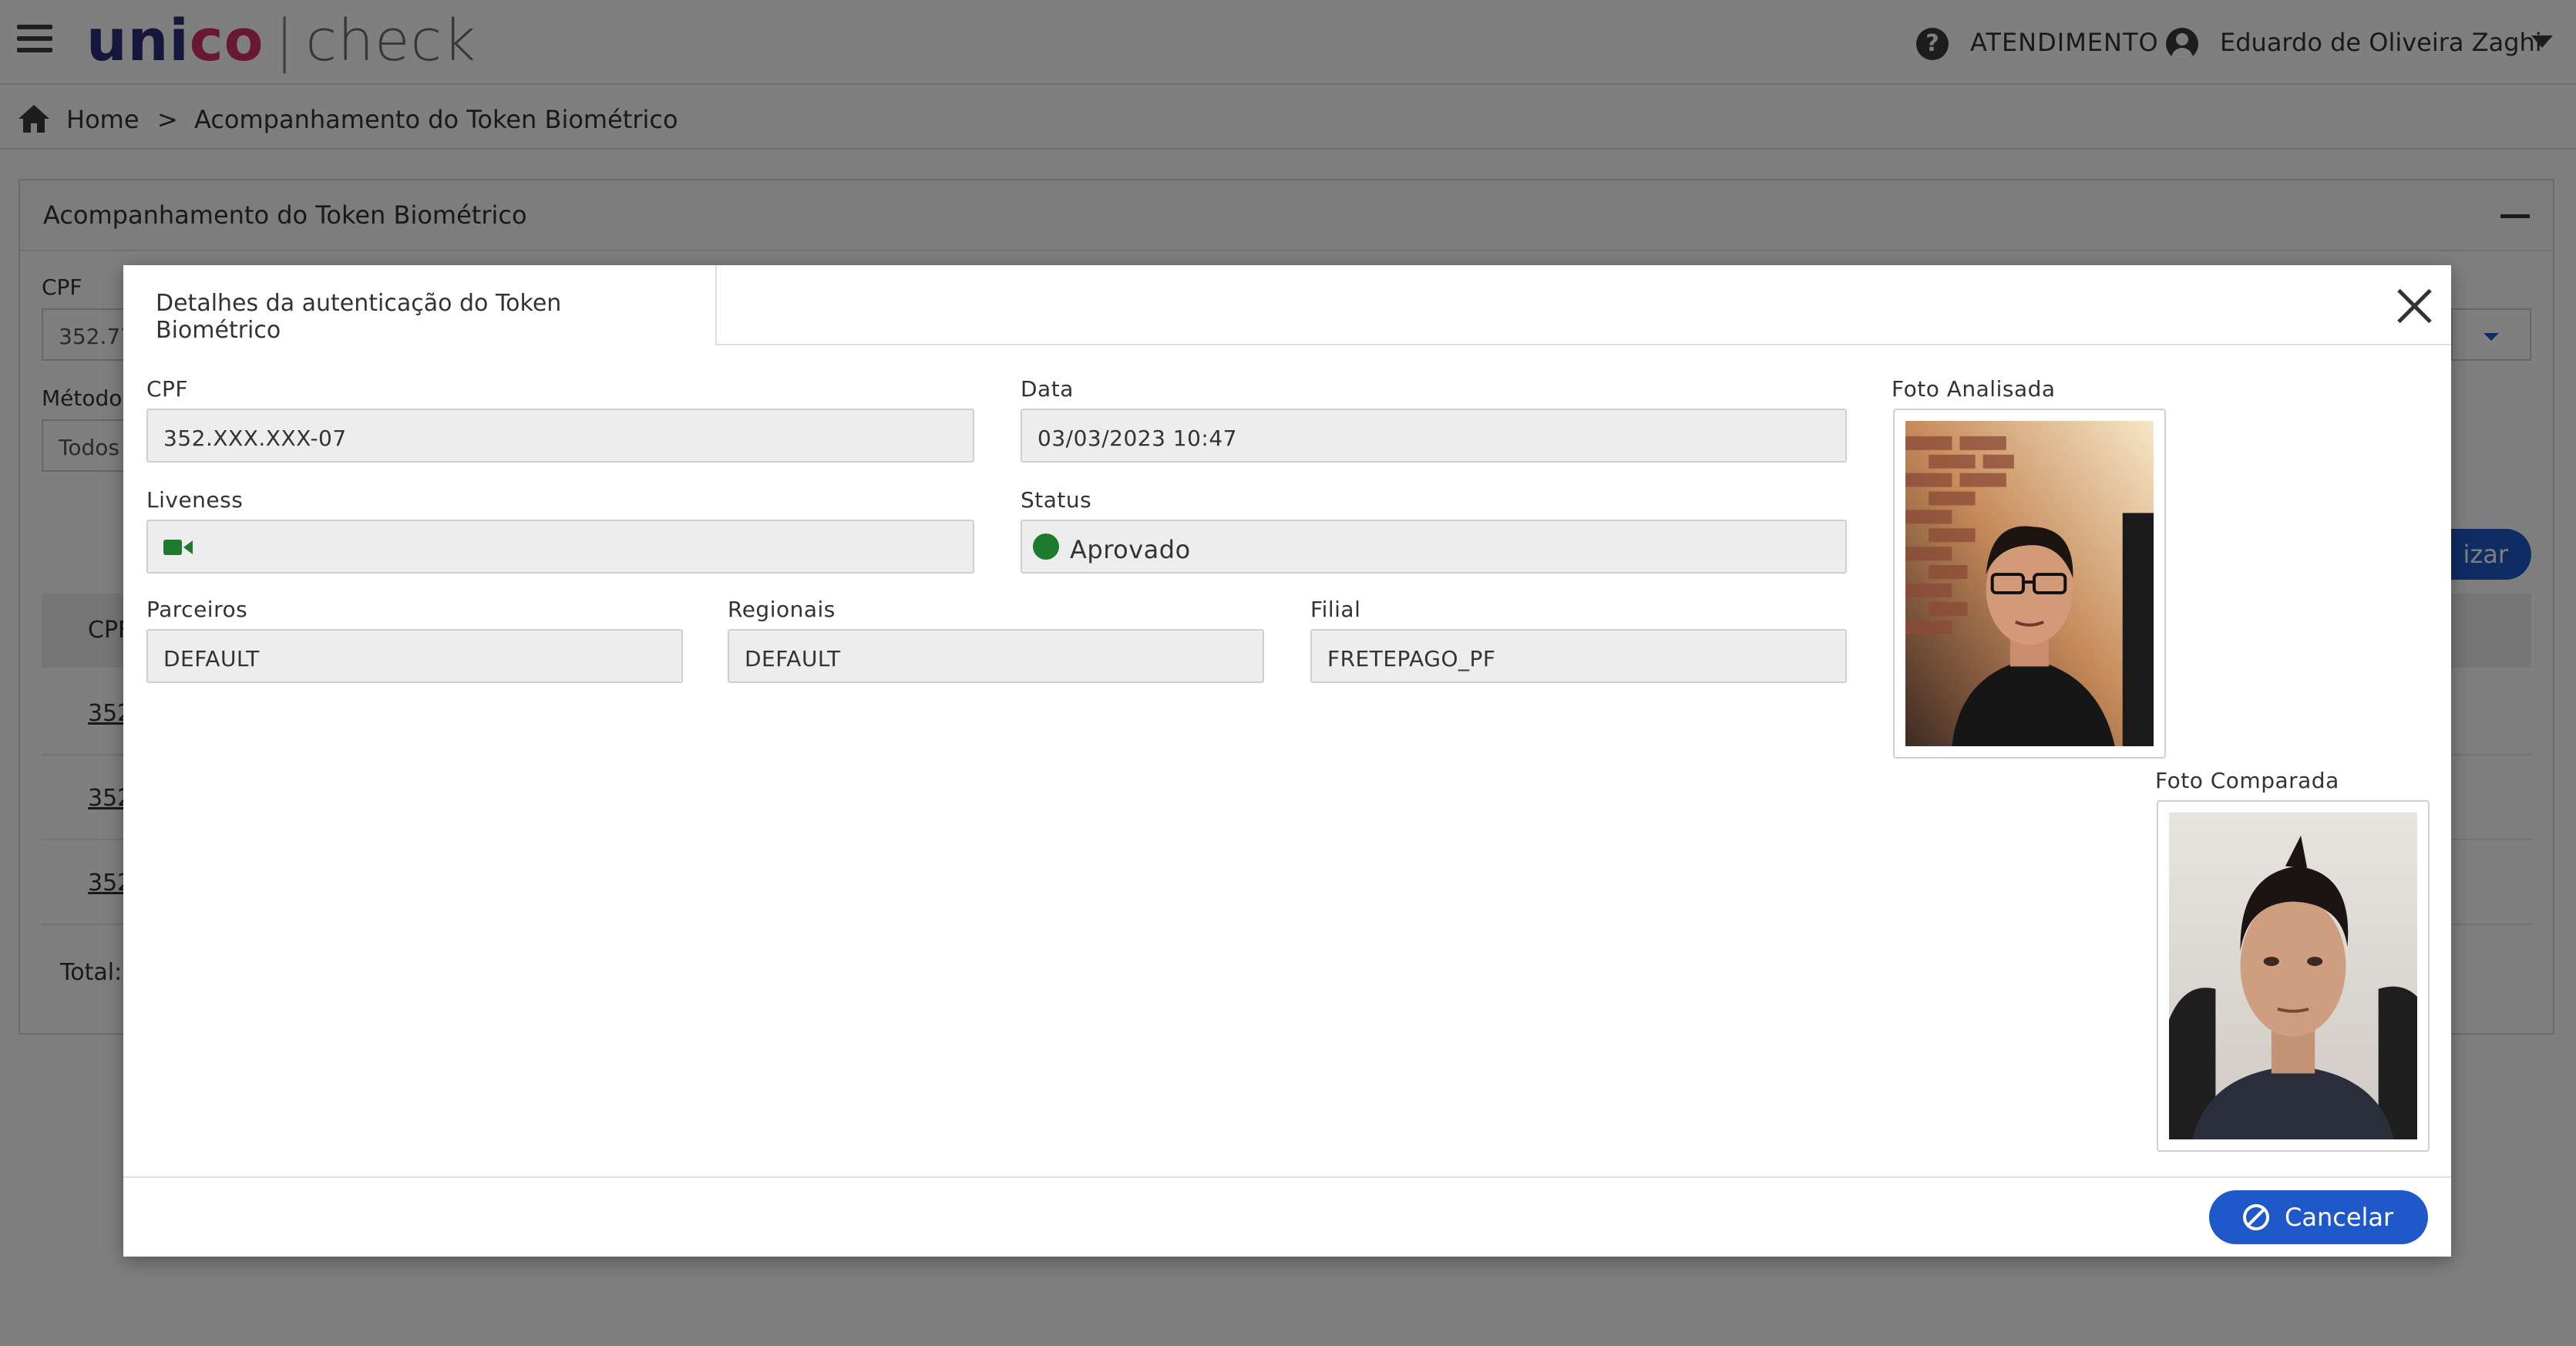 This screenshot has height=1346, width=2576. What do you see at coordinates (419, 344) in the screenshot?
I see `active-tab-indicator` at bounding box center [419, 344].